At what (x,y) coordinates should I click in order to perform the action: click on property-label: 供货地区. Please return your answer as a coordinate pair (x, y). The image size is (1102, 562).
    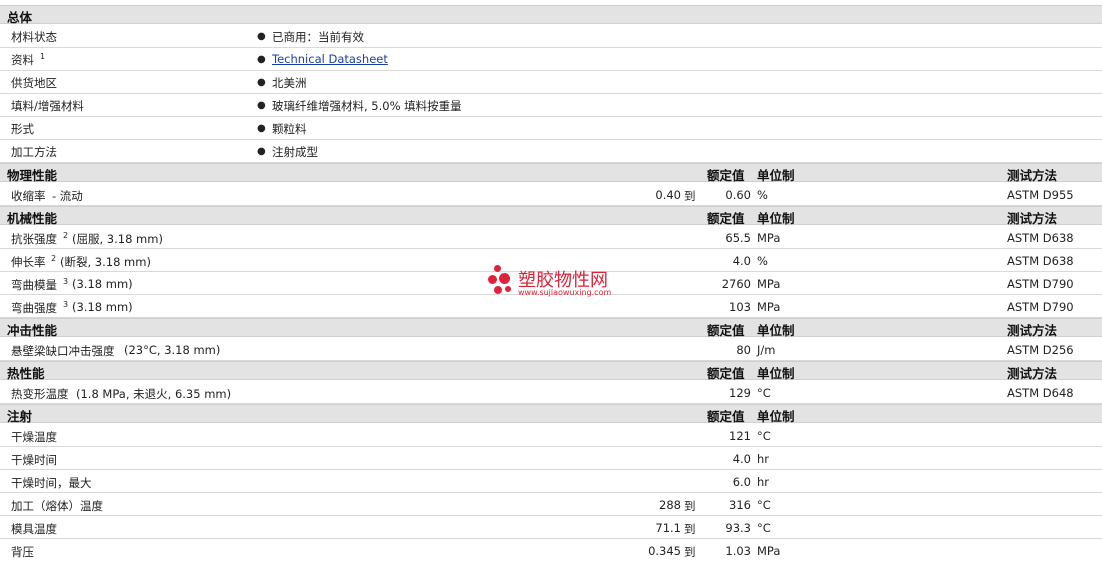
    Looking at the image, I should click on (34, 83).